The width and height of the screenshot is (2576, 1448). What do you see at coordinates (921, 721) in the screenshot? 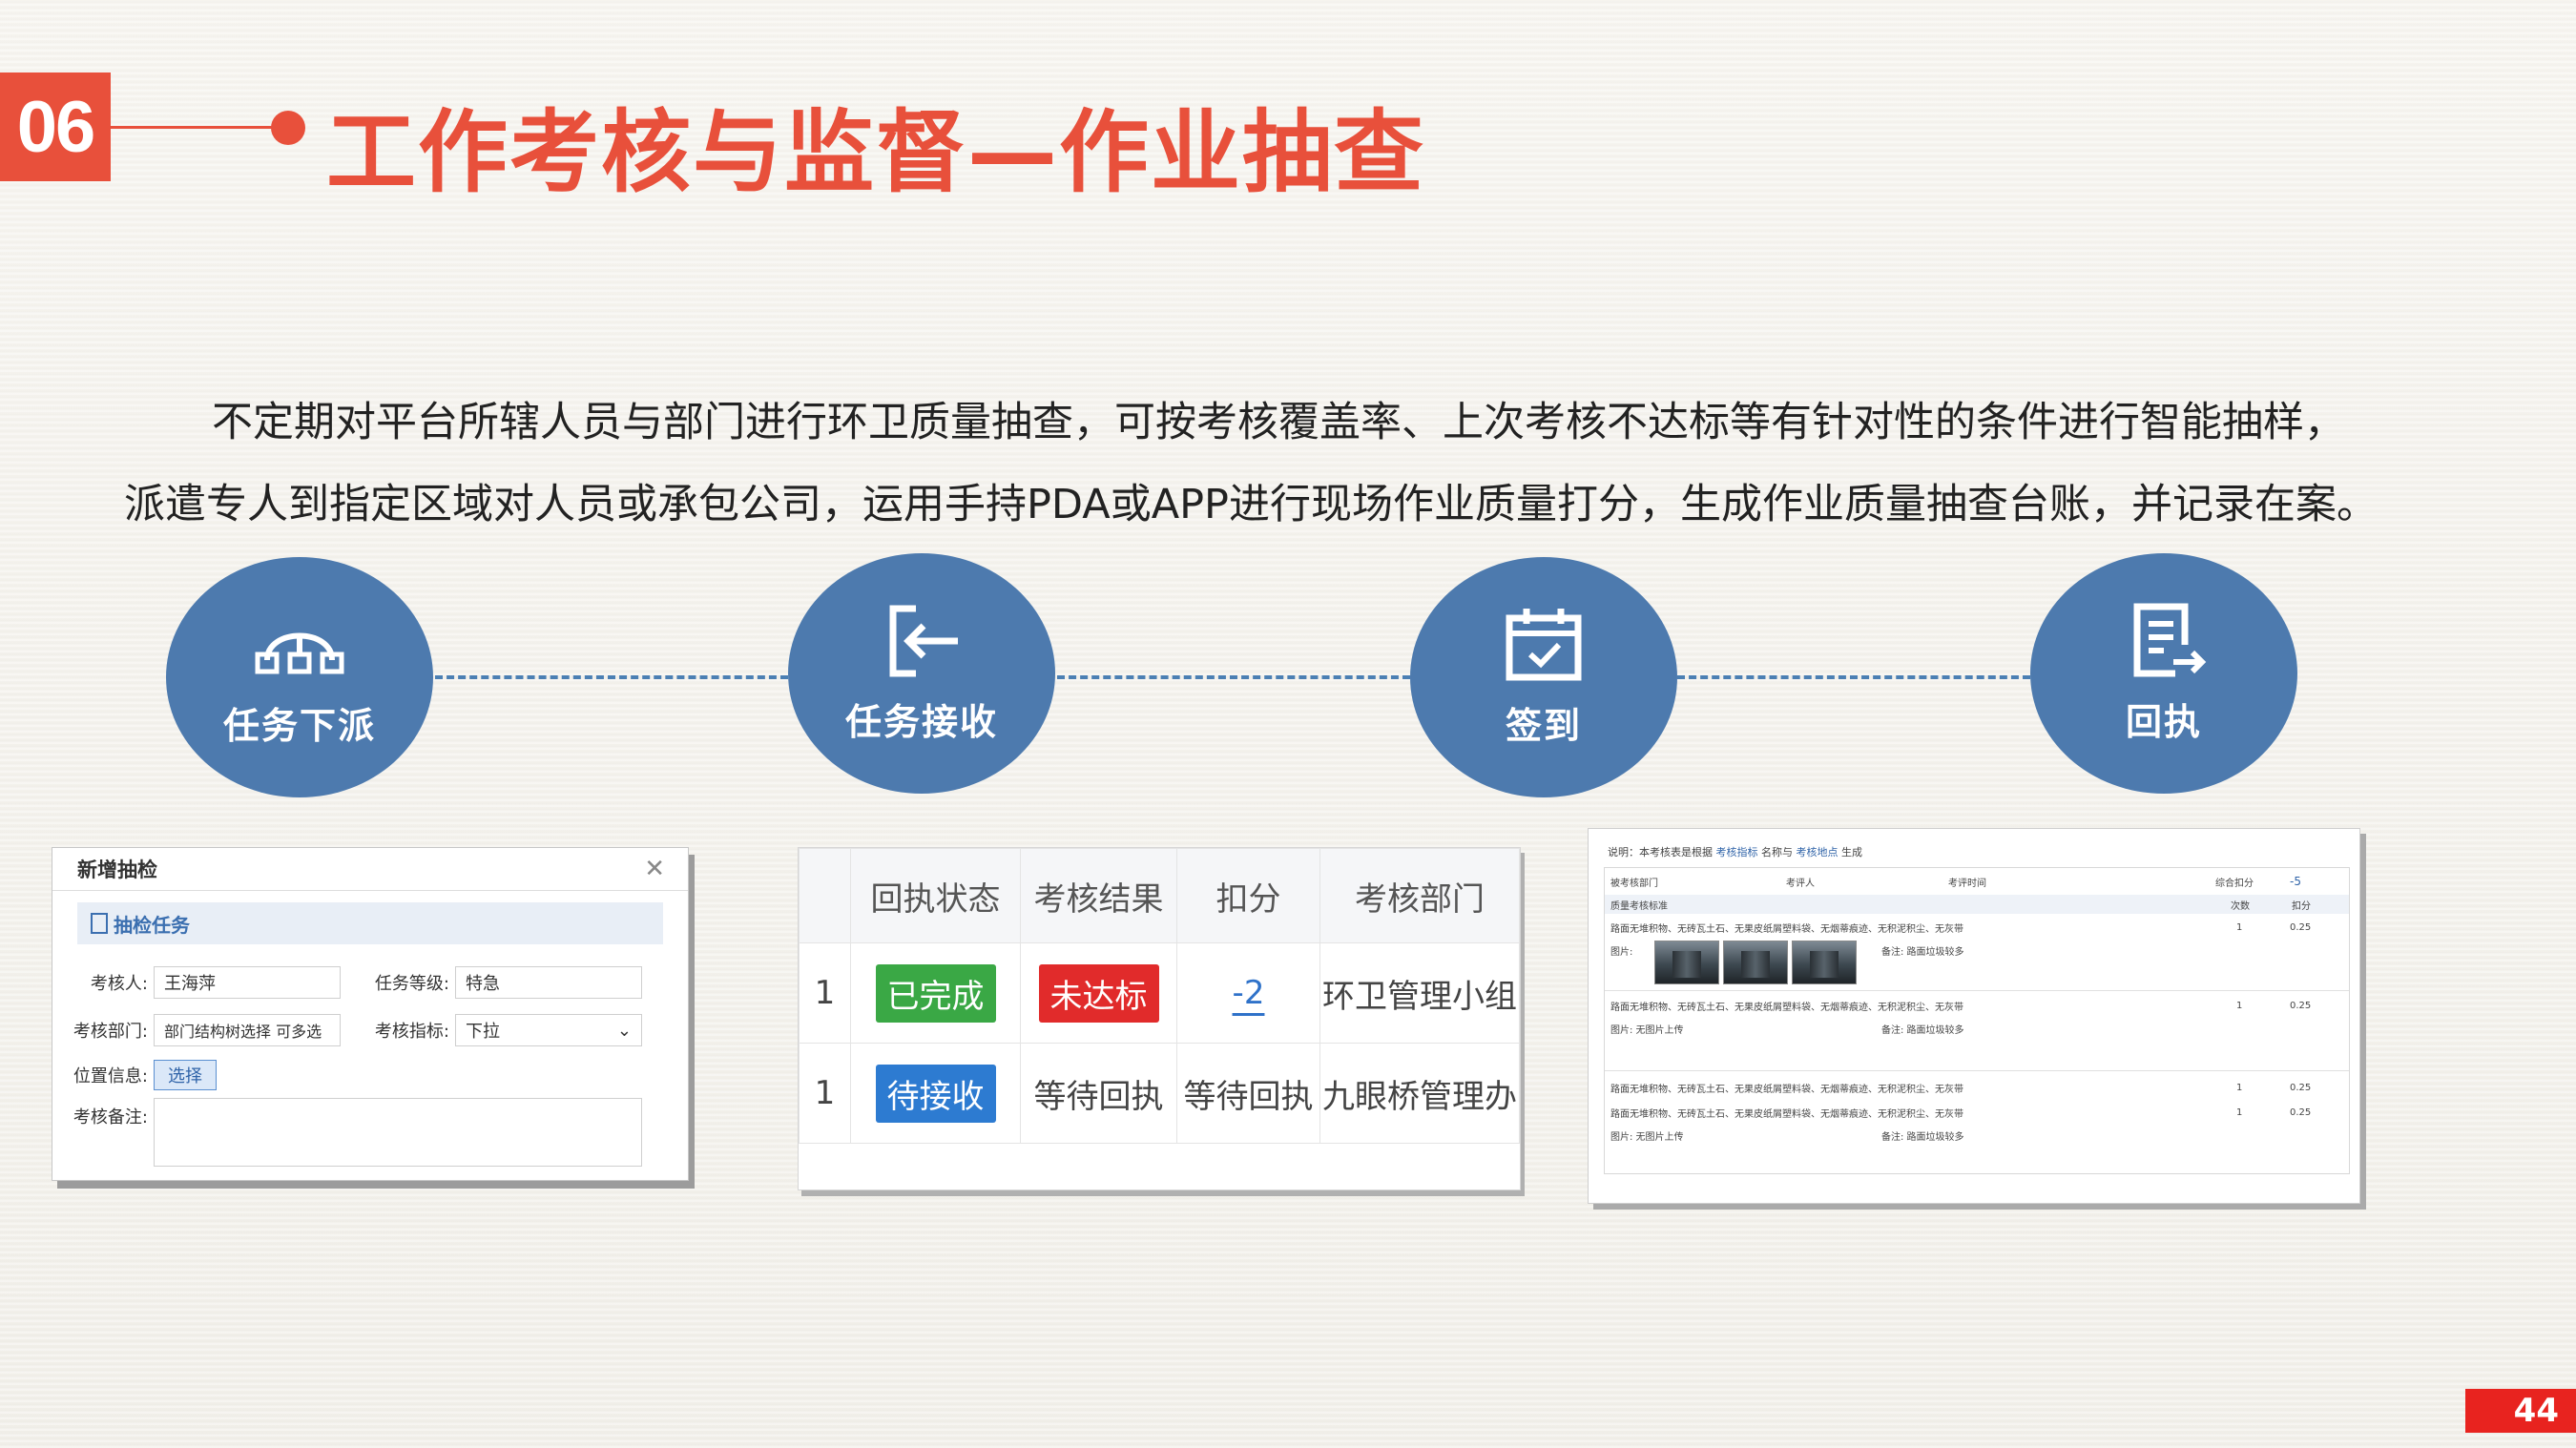
I see `flow-step-label: 任务接收` at bounding box center [921, 721].